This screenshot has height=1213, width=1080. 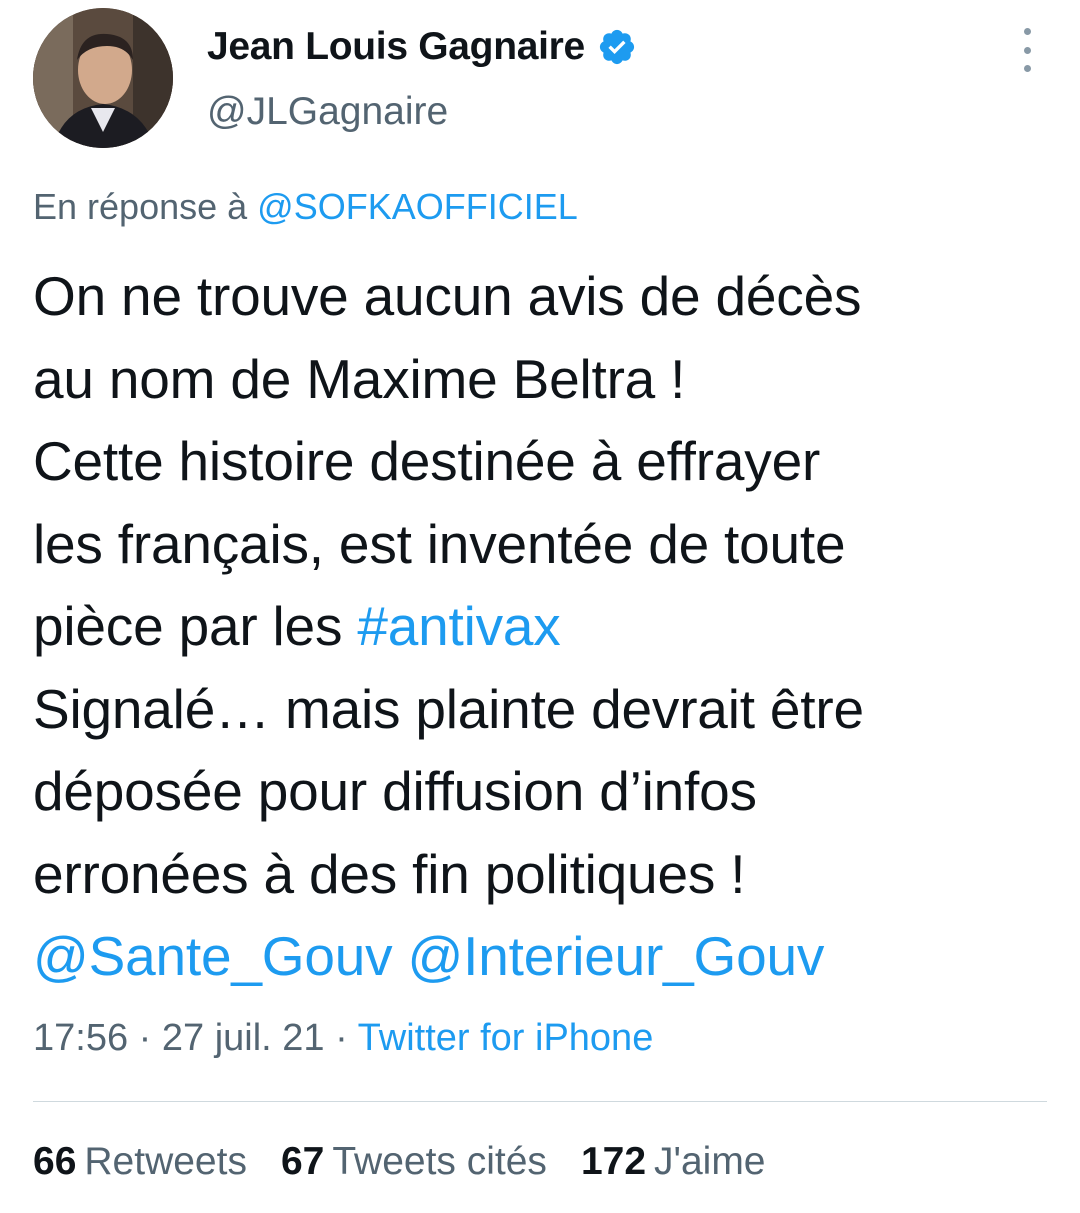 What do you see at coordinates (506, 1038) in the screenshot?
I see `tweet-source-link: Twitter for iPhone` at bounding box center [506, 1038].